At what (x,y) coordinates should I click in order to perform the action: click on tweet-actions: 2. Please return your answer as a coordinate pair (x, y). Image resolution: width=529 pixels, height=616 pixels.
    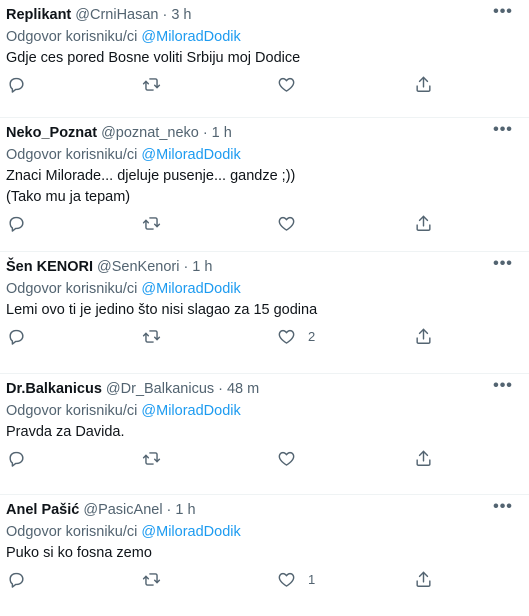
    Looking at the image, I should click on (267, 340).